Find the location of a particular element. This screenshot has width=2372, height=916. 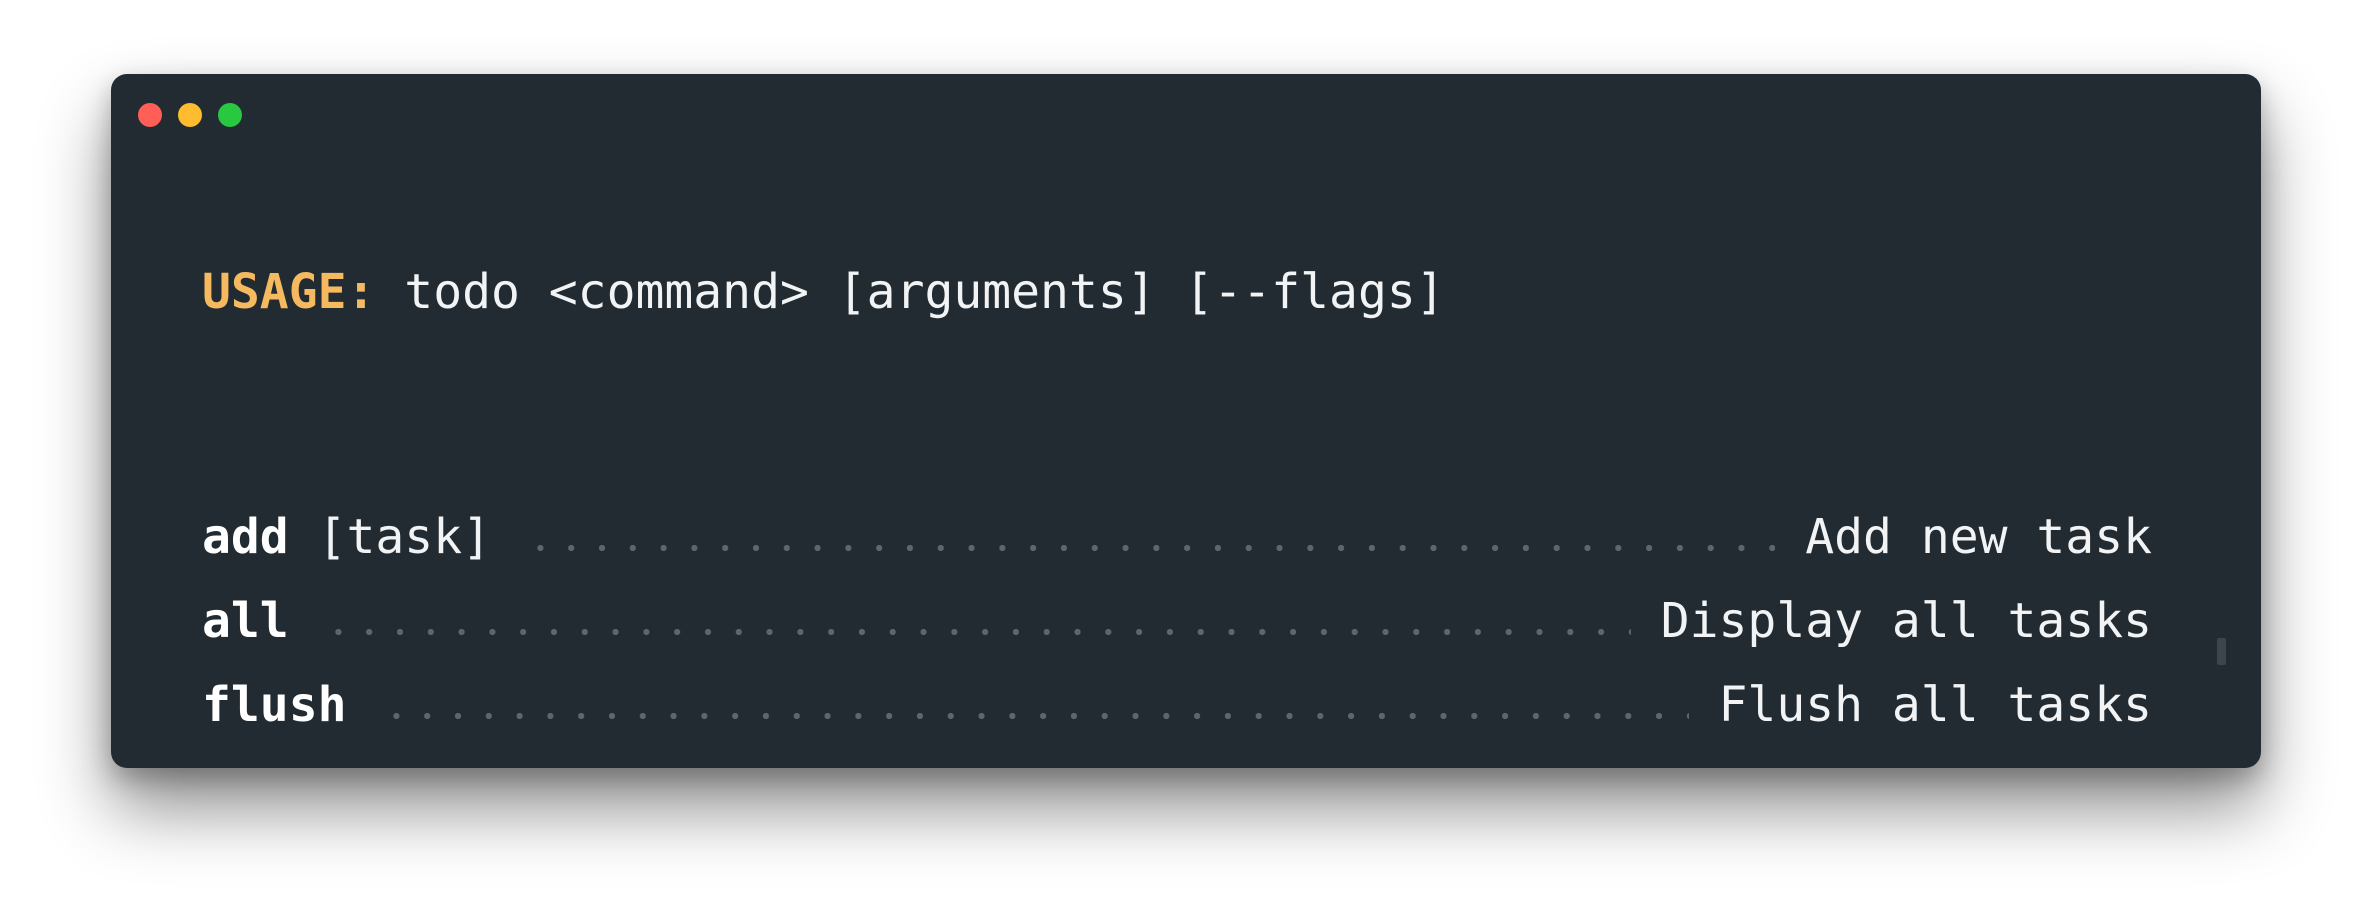

command-description: Flush all tasks is located at coordinates (1935, 705).